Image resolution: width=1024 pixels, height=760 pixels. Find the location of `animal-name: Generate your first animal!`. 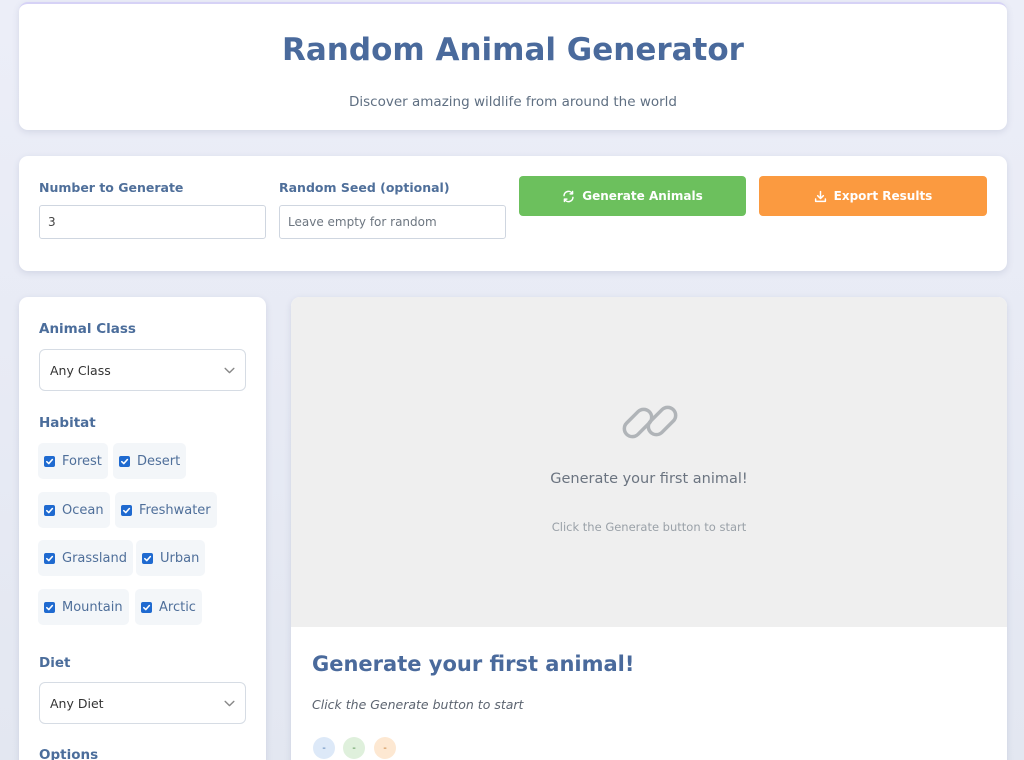

animal-name: Generate your first animal! is located at coordinates (473, 664).